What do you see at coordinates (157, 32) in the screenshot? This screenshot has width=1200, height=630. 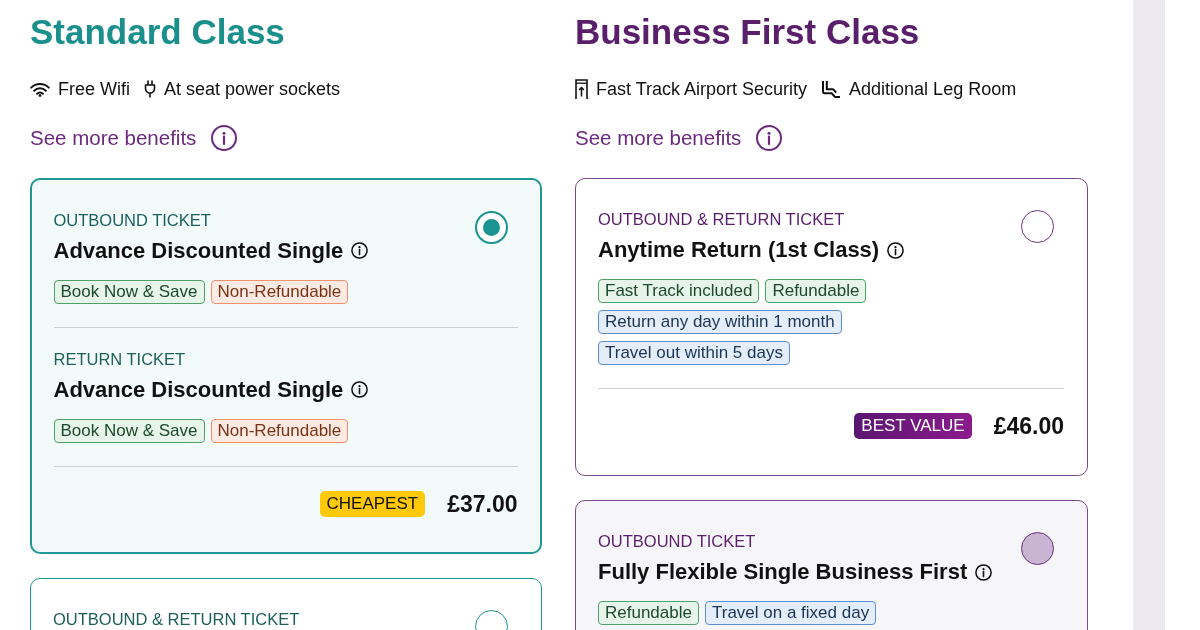 I see `class-title: Standard Class` at bounding box center [157, 32].